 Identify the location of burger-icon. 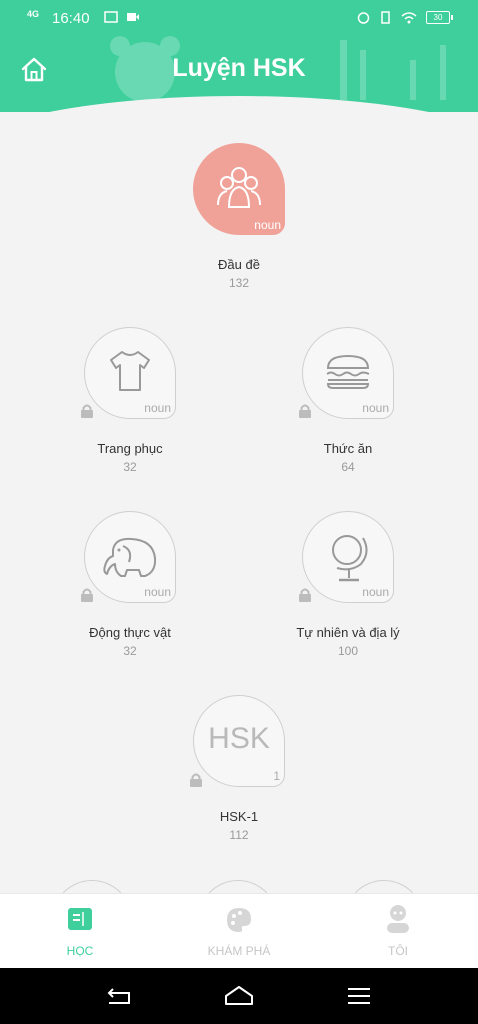
(348, 371).